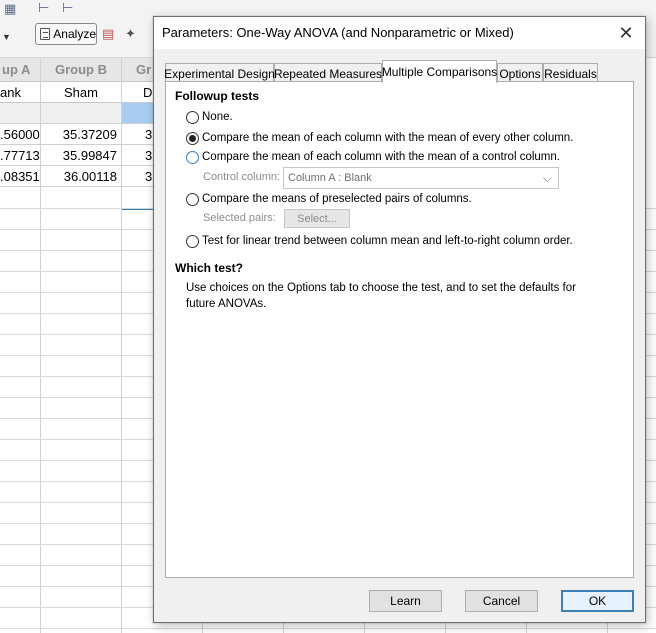 This screenshot has height=633, width=656. I want to click on tab-experimental-design: Experimental Design, so click(219, 73).